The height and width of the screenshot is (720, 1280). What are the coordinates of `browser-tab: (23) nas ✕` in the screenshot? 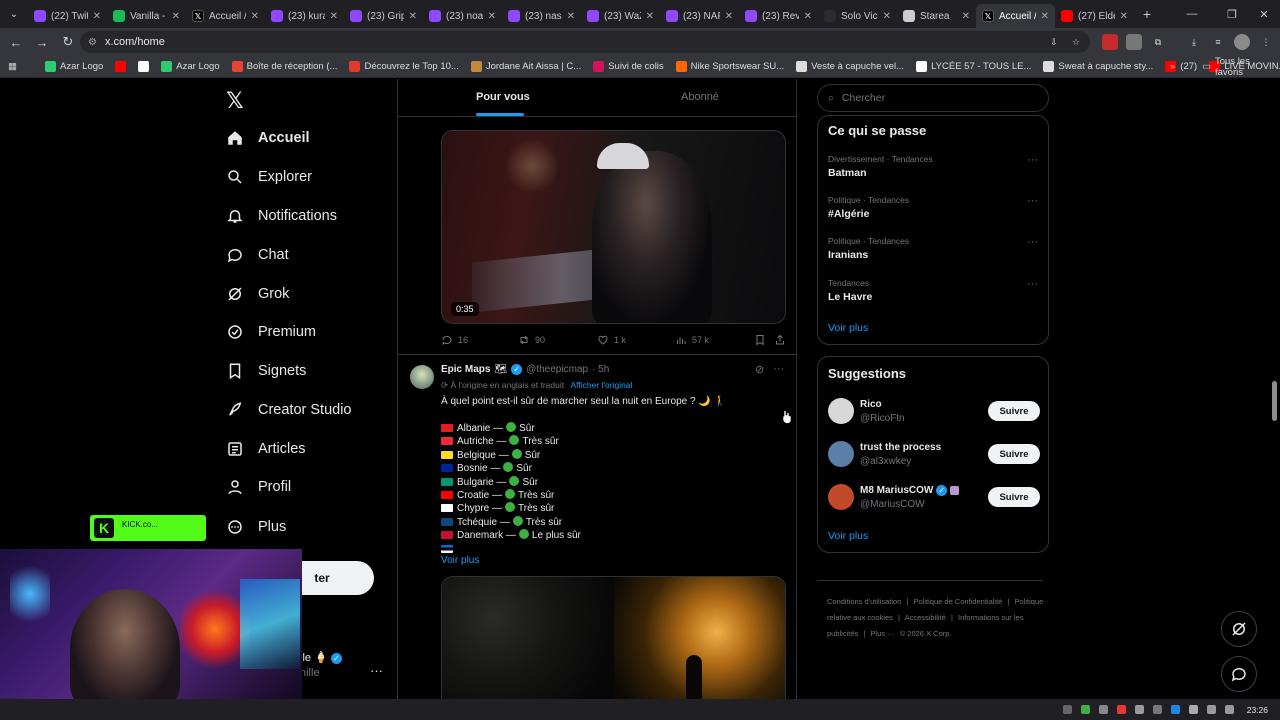 It's located at (541, 16).